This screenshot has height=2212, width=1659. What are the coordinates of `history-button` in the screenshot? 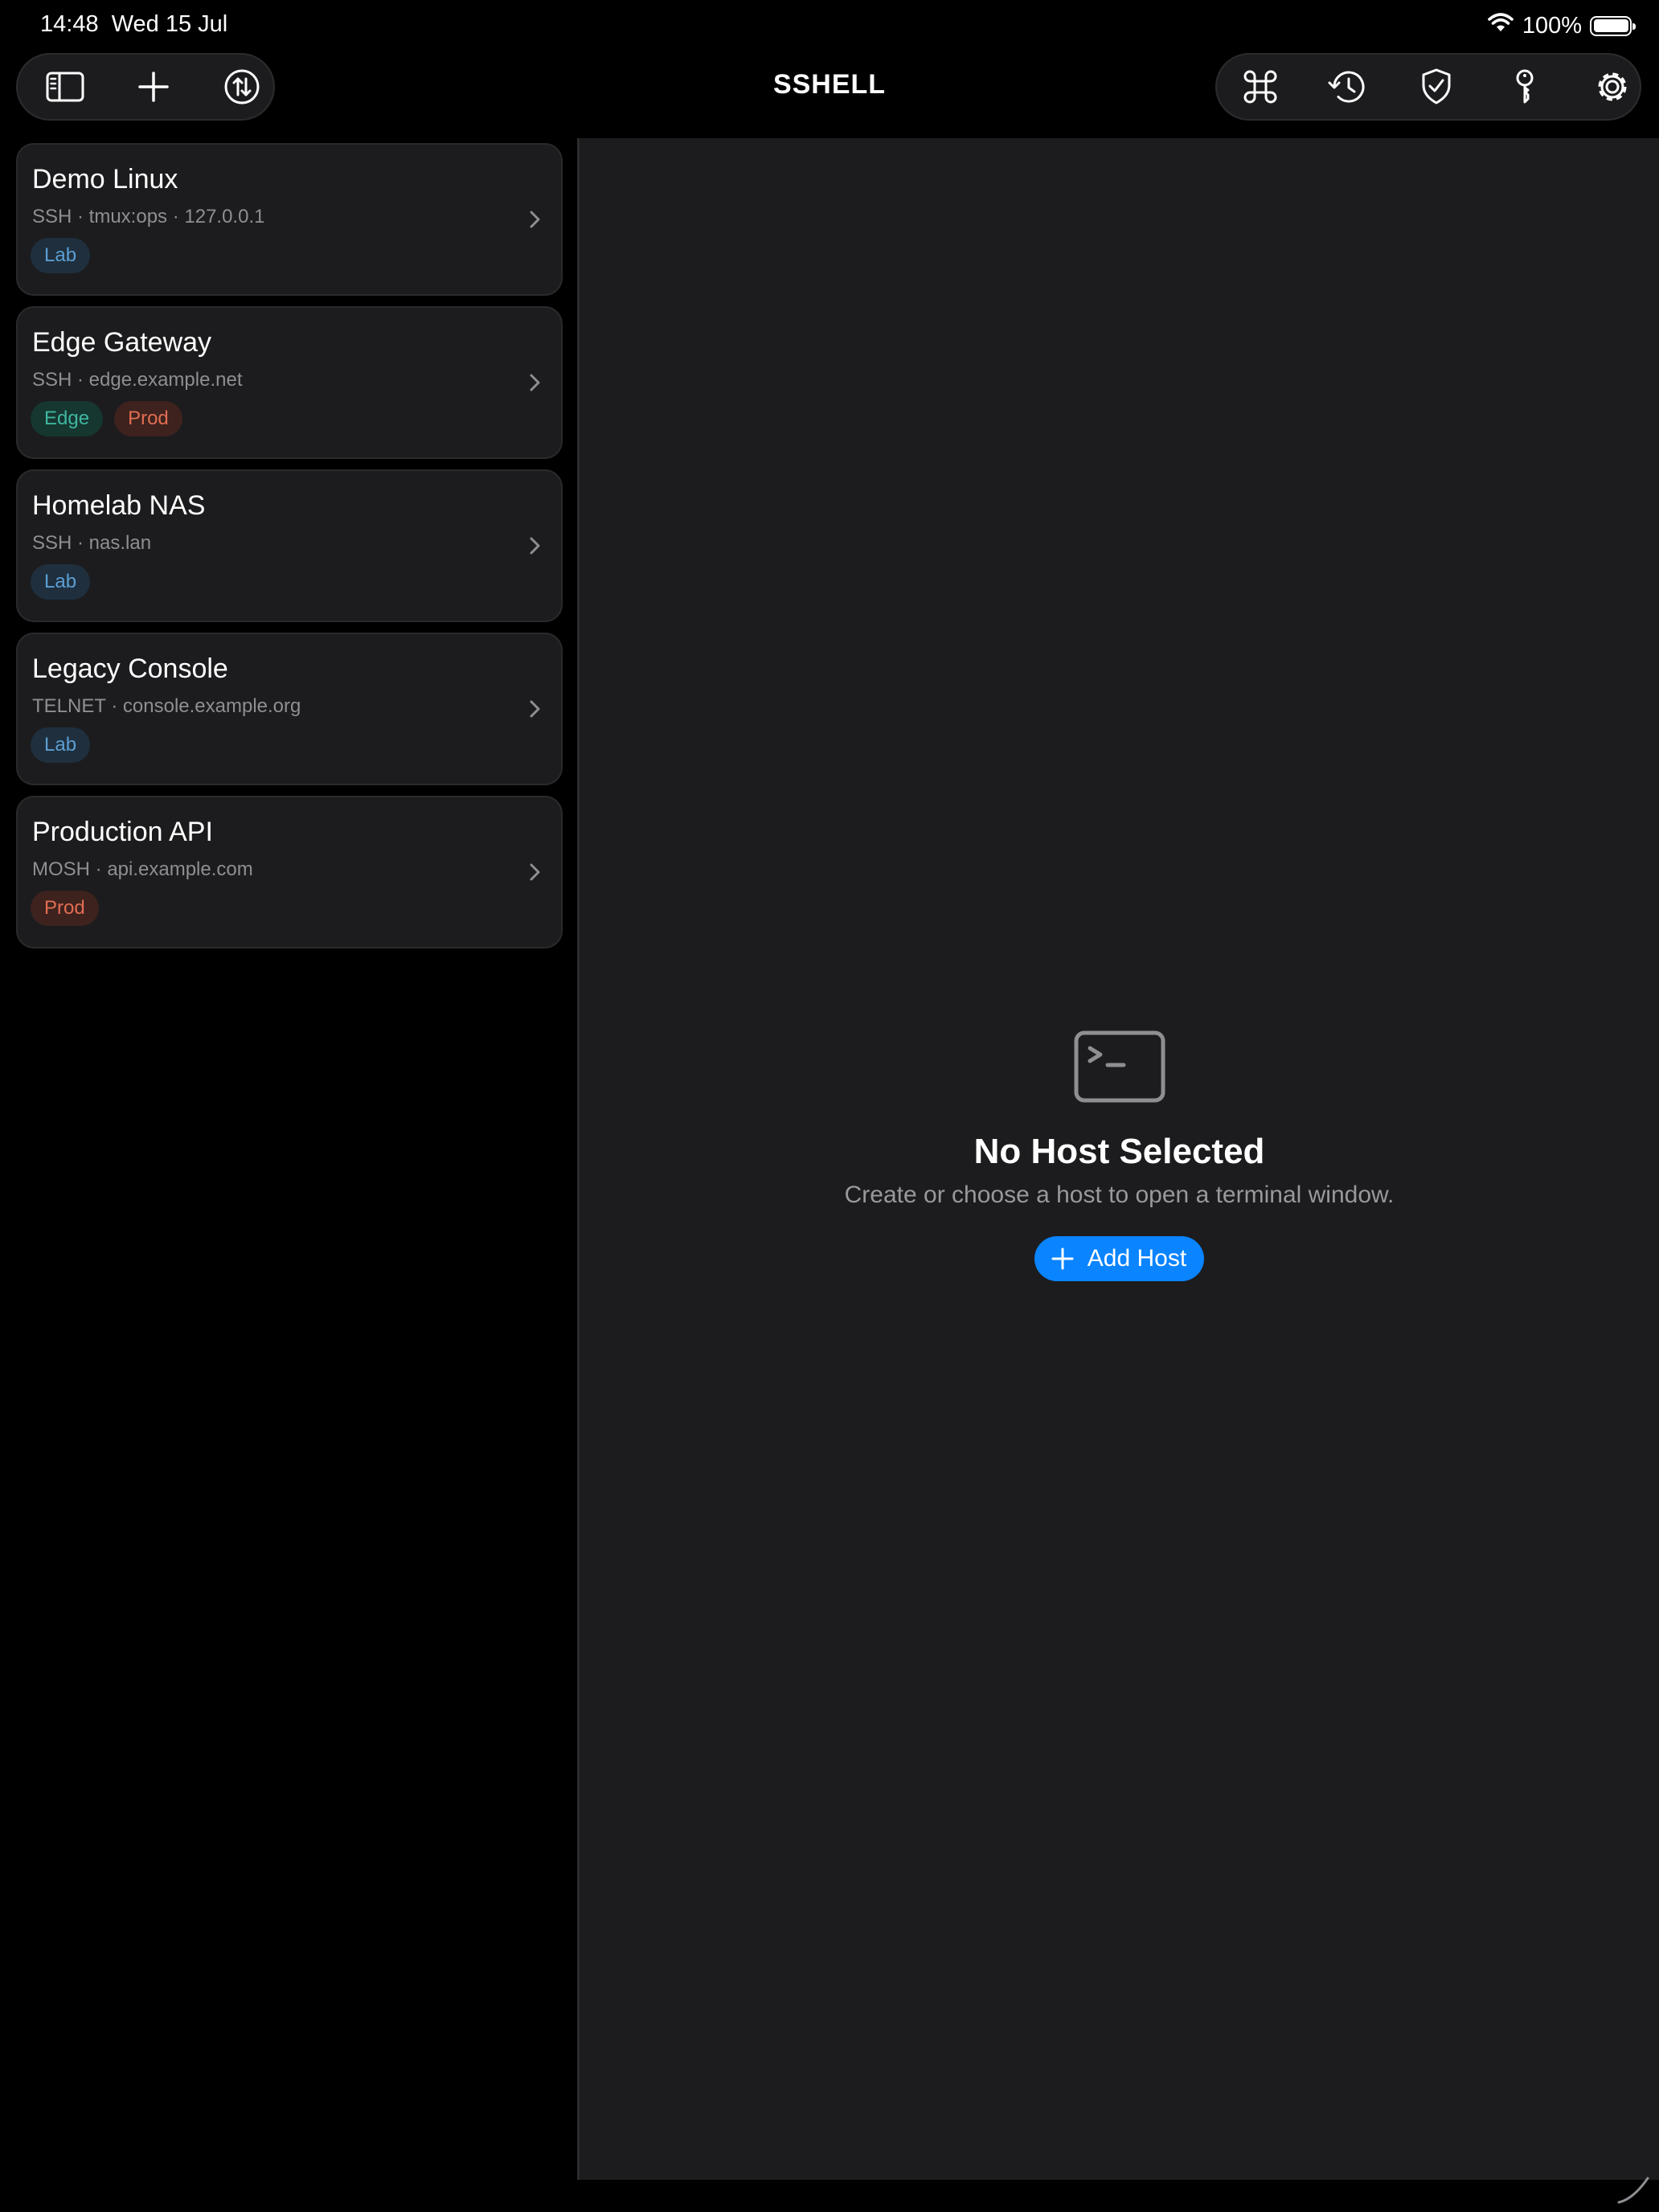 It's located at (1348, 87).